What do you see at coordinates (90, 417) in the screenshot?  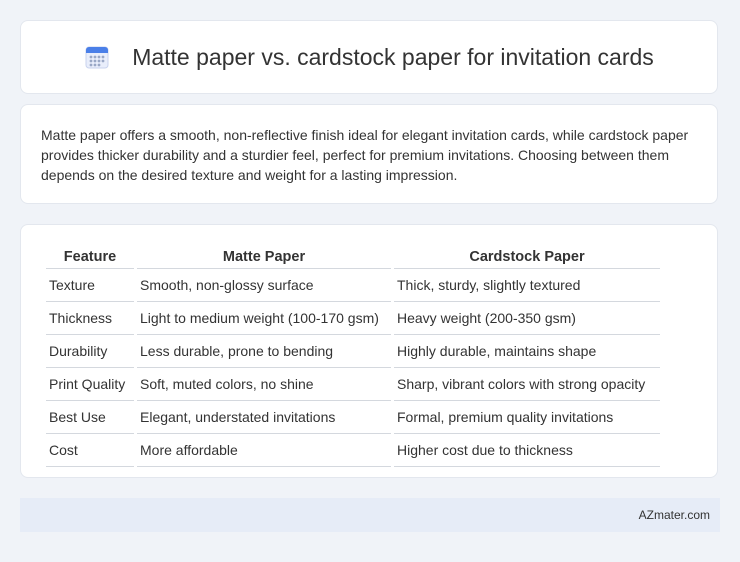 I see `table-cell: Best Use` at bounding box center [90, 417].